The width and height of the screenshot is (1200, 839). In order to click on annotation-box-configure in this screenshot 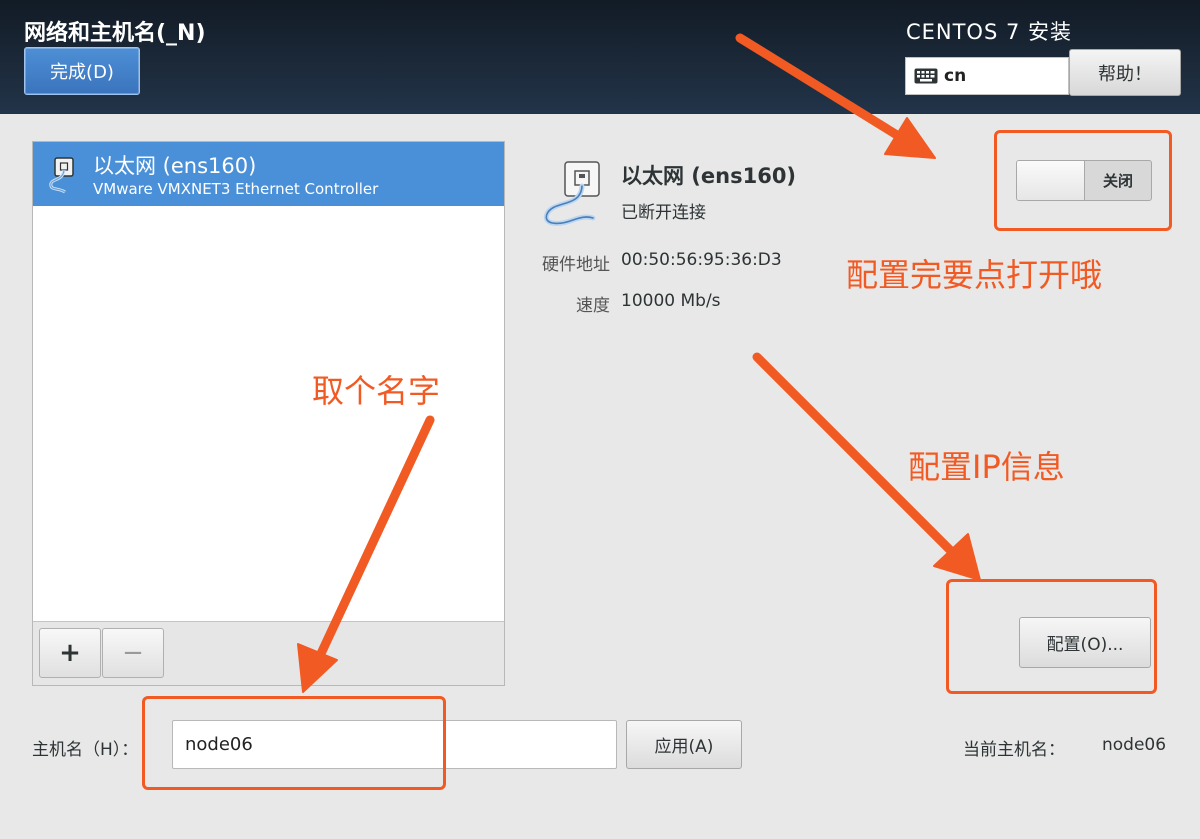, I will do `click(1051, 636)`.